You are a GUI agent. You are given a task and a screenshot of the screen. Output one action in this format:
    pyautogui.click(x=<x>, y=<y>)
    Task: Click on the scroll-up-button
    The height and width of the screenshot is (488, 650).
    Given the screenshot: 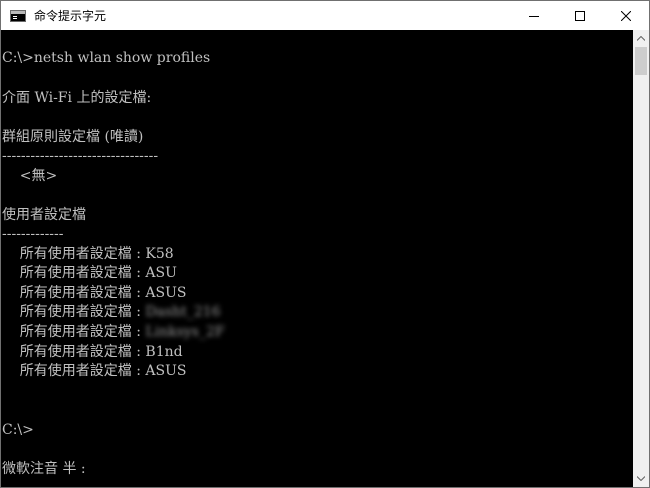 What is the action you would take?
    pyautogui.click(x=641, y=38)
    